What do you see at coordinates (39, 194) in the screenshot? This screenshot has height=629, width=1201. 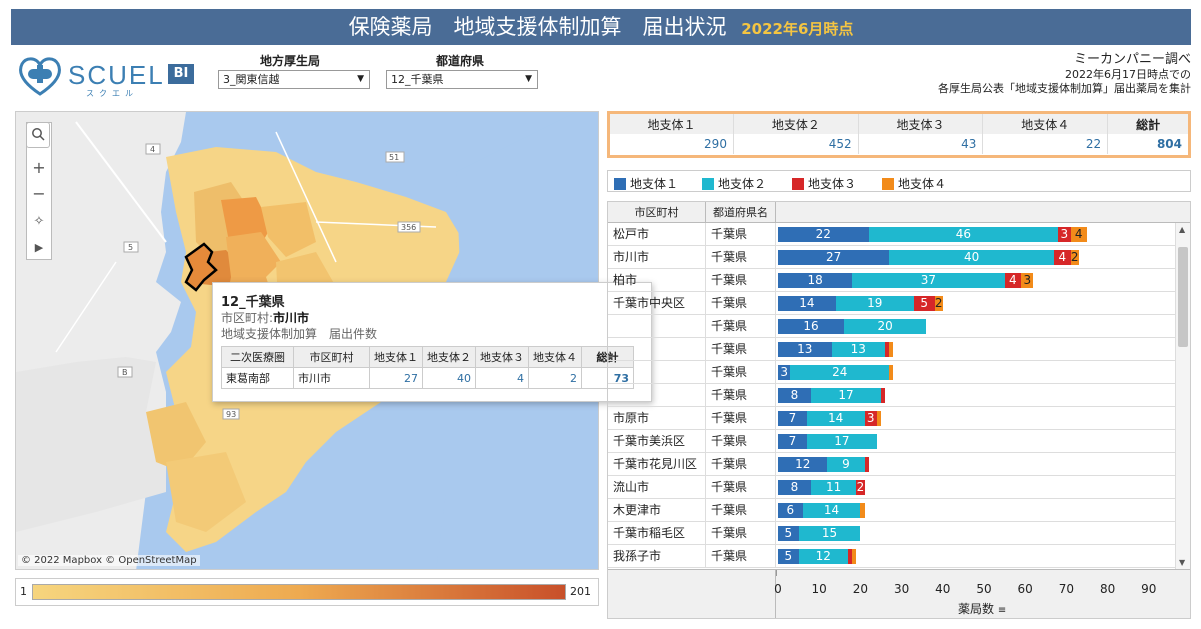 I see `zoom-out-button: −` at bounding box center [39, 194].